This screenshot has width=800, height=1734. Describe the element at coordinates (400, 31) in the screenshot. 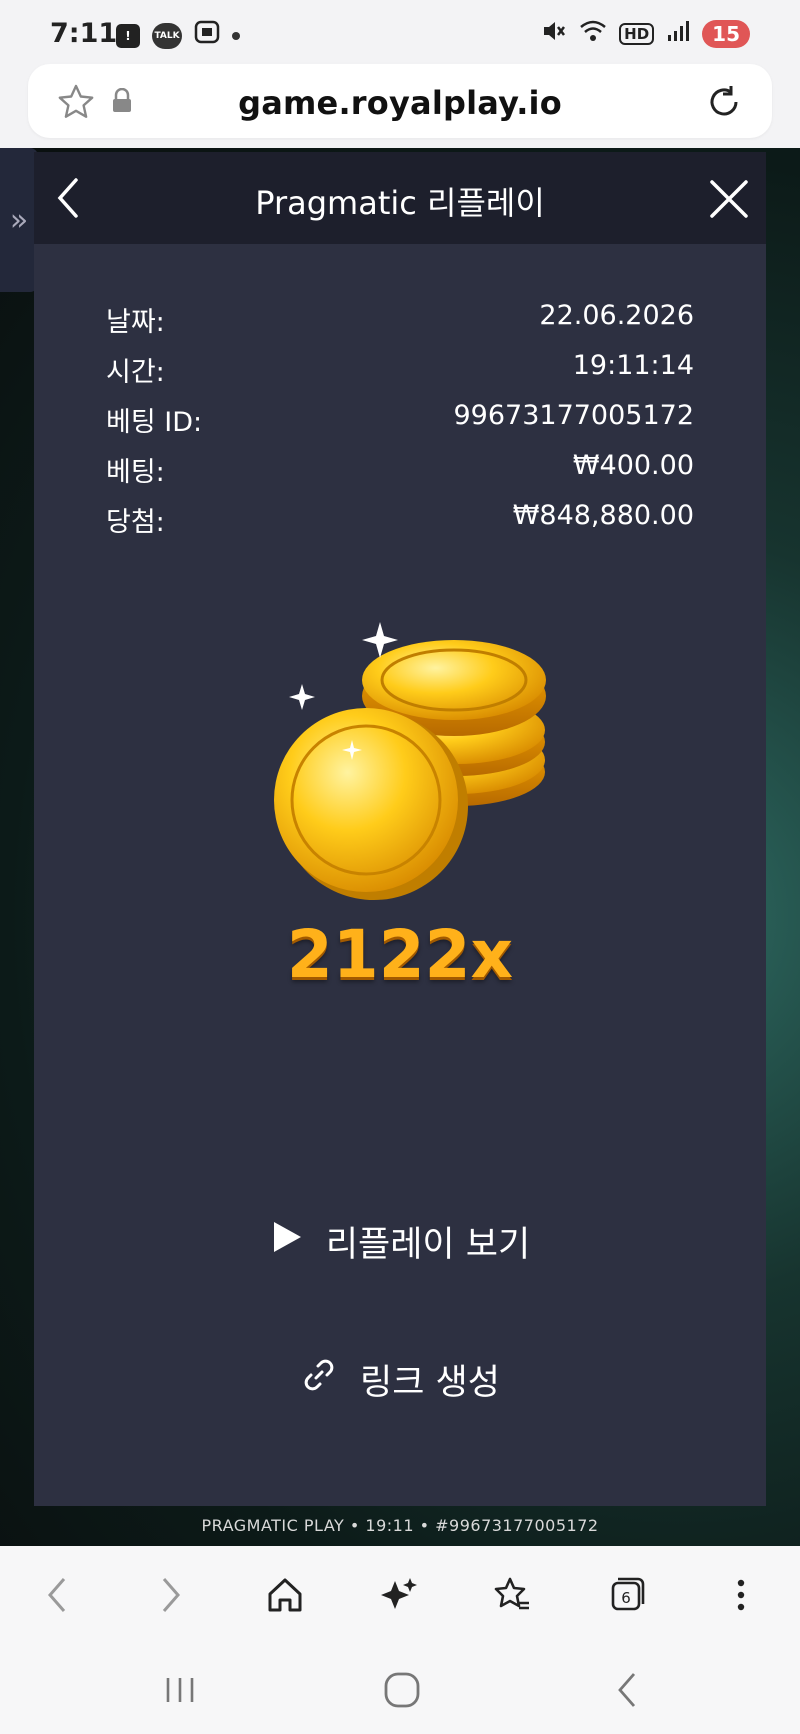

I see `status-bar: 7:11 ! TALK HD 15` at that location.